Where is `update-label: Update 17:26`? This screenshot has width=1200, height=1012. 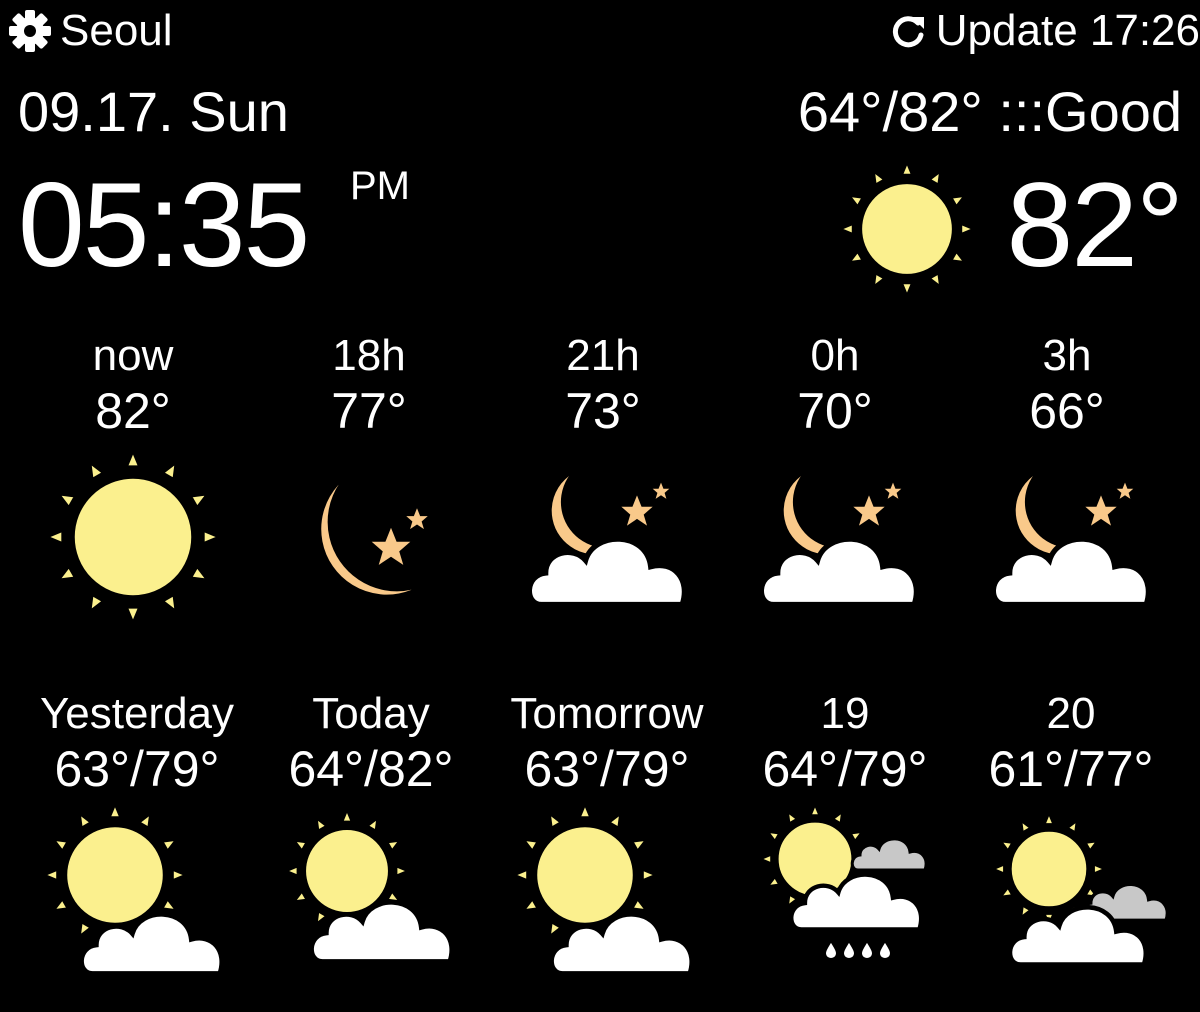
update-label: Update 17:26 is located at coordinates (1067, 30).